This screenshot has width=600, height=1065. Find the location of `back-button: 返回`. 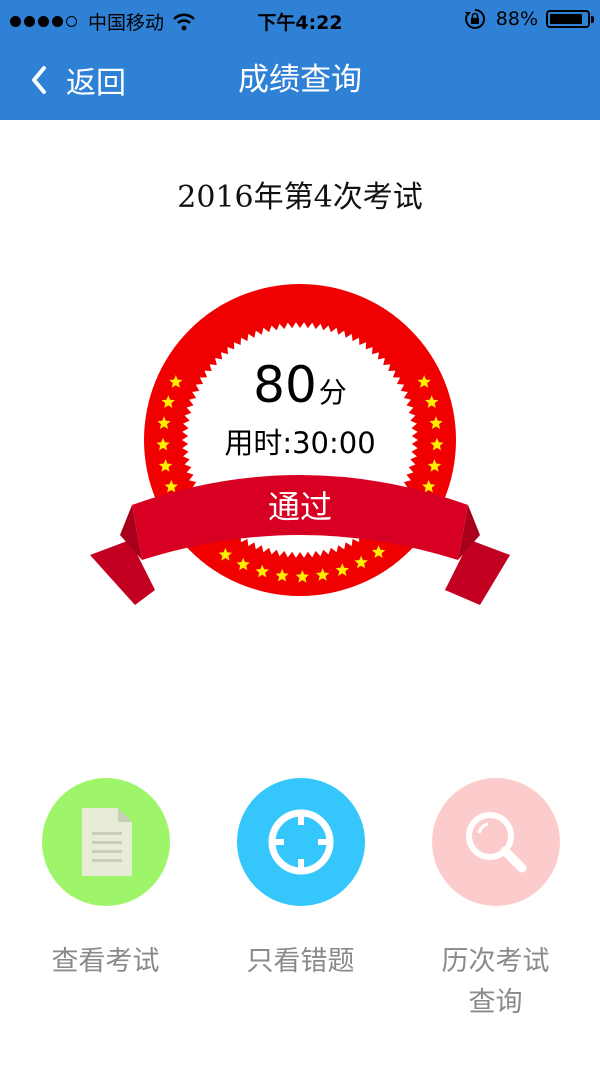

back-button: 返回 is located at coordinates (78, 80).